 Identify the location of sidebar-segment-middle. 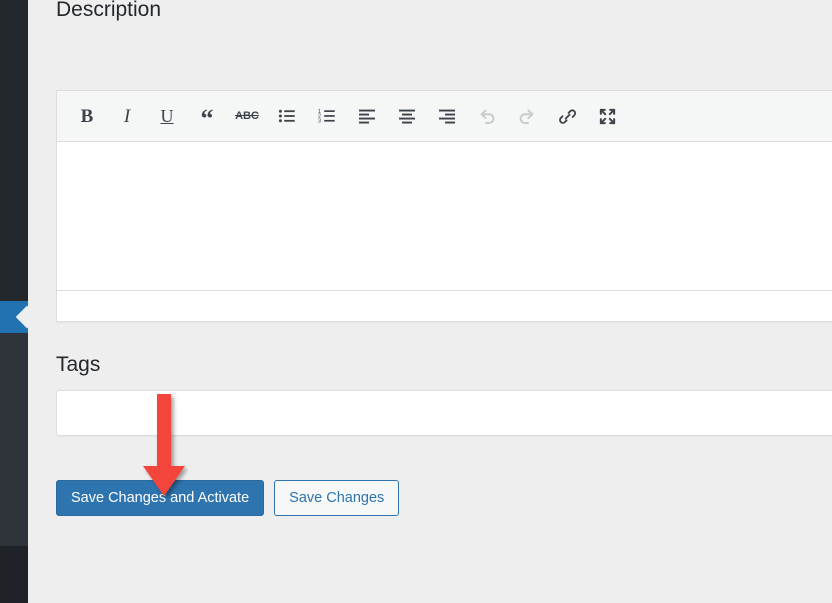
(14, 439).